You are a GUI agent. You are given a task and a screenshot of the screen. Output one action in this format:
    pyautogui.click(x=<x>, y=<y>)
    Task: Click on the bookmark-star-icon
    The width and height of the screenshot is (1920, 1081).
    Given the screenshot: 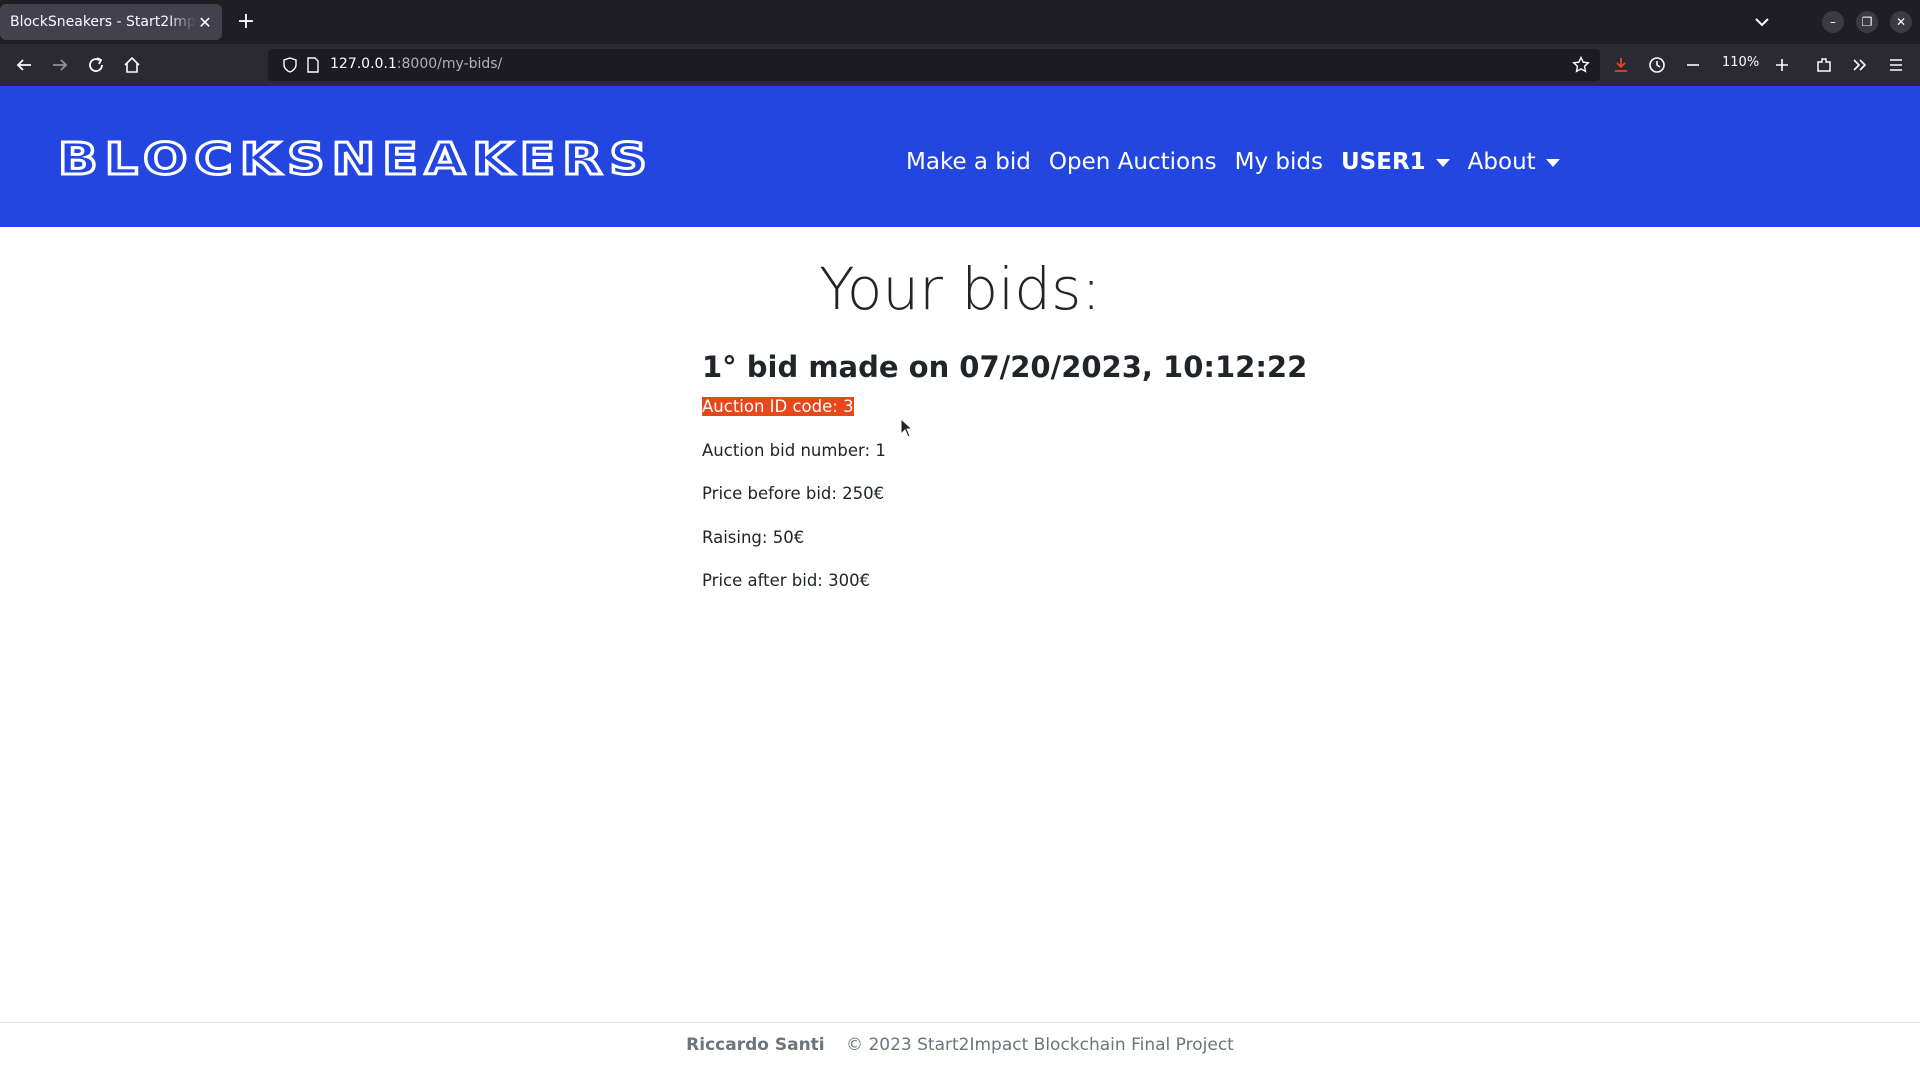 What is the action you would take?
    pyautogui.click(x=1581, y=66)
    